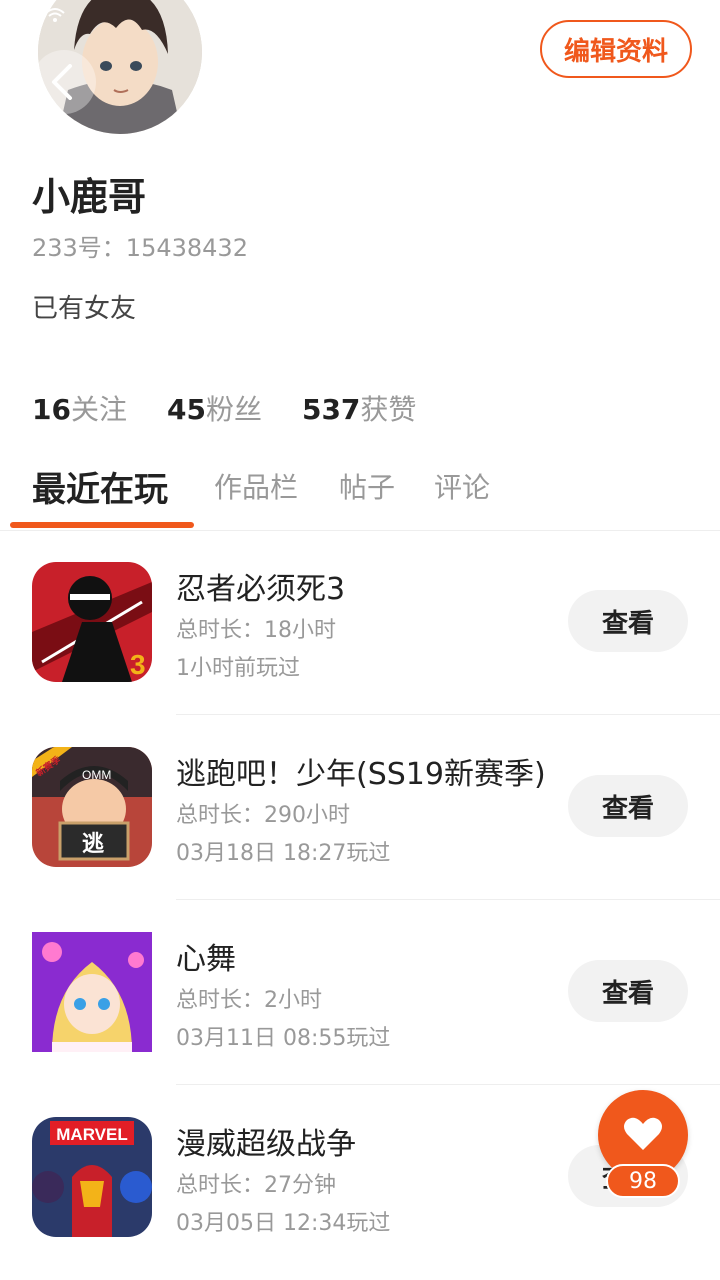  Describe the element at coordinates (256, 486) in the screenshot. I see `tab-works: 作品栏` at that location.